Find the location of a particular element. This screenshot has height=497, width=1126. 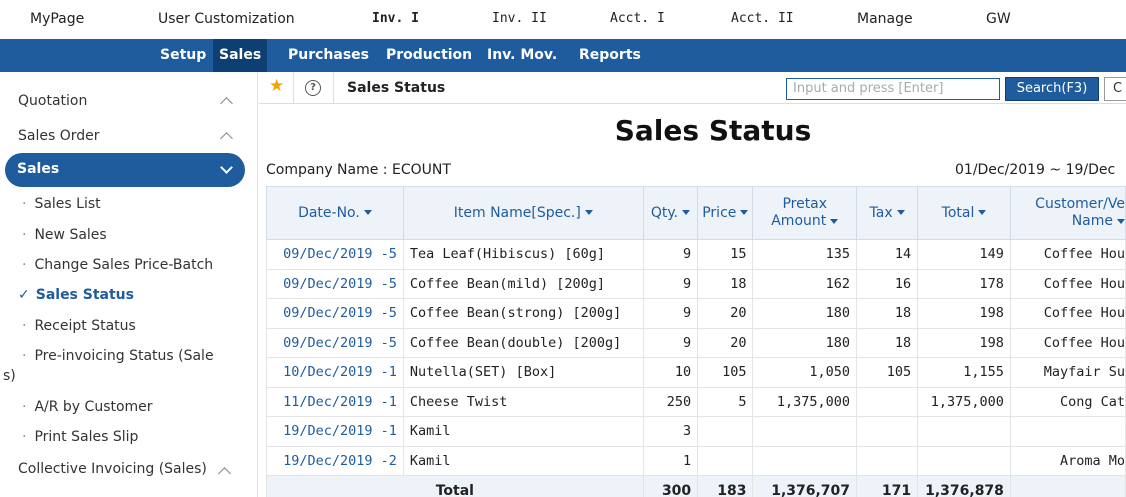

cell-item-name: Nutella(SET) [Box] is located at coordinates (523, 372).